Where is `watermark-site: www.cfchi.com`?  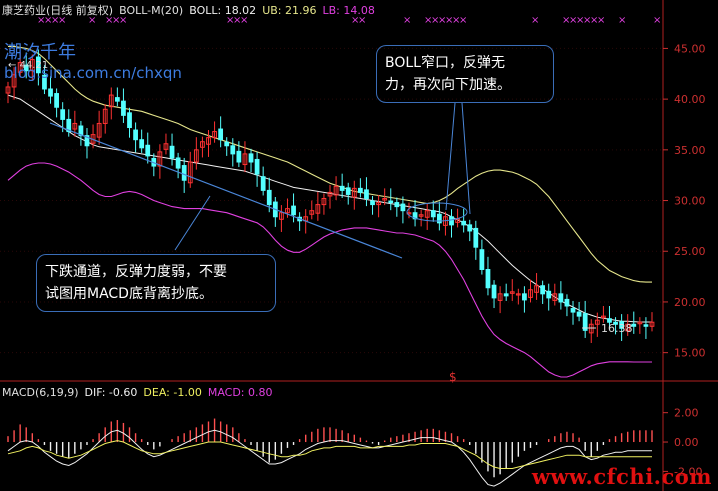
watermark-site: www.cfchi.com is located at coordinates (621, 476).